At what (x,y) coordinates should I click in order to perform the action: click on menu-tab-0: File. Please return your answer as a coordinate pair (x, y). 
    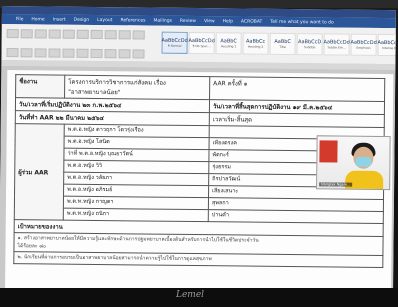
    Looking at the image, I should click on (20, 19).